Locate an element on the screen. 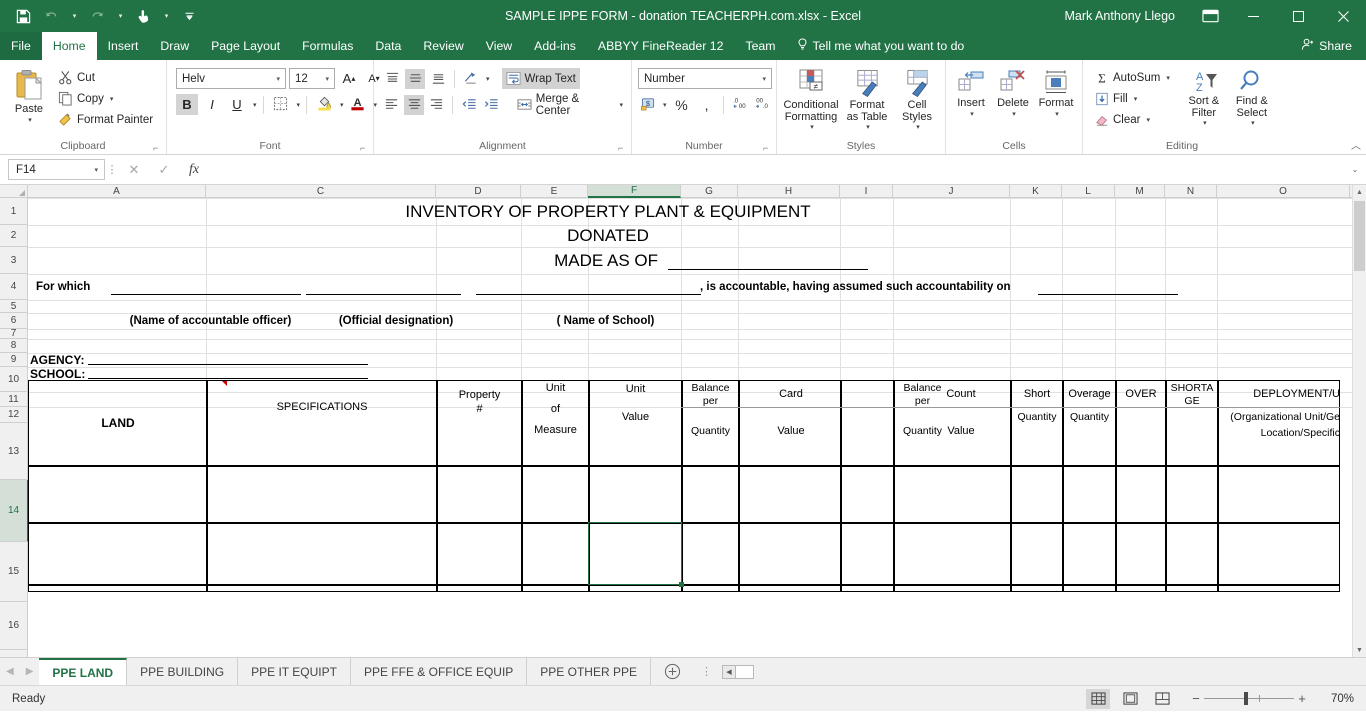 Image resolution: width=1366 pixels, height=726 pixels. number-format-select: Number ▾ is located at coordinates (705, 78).